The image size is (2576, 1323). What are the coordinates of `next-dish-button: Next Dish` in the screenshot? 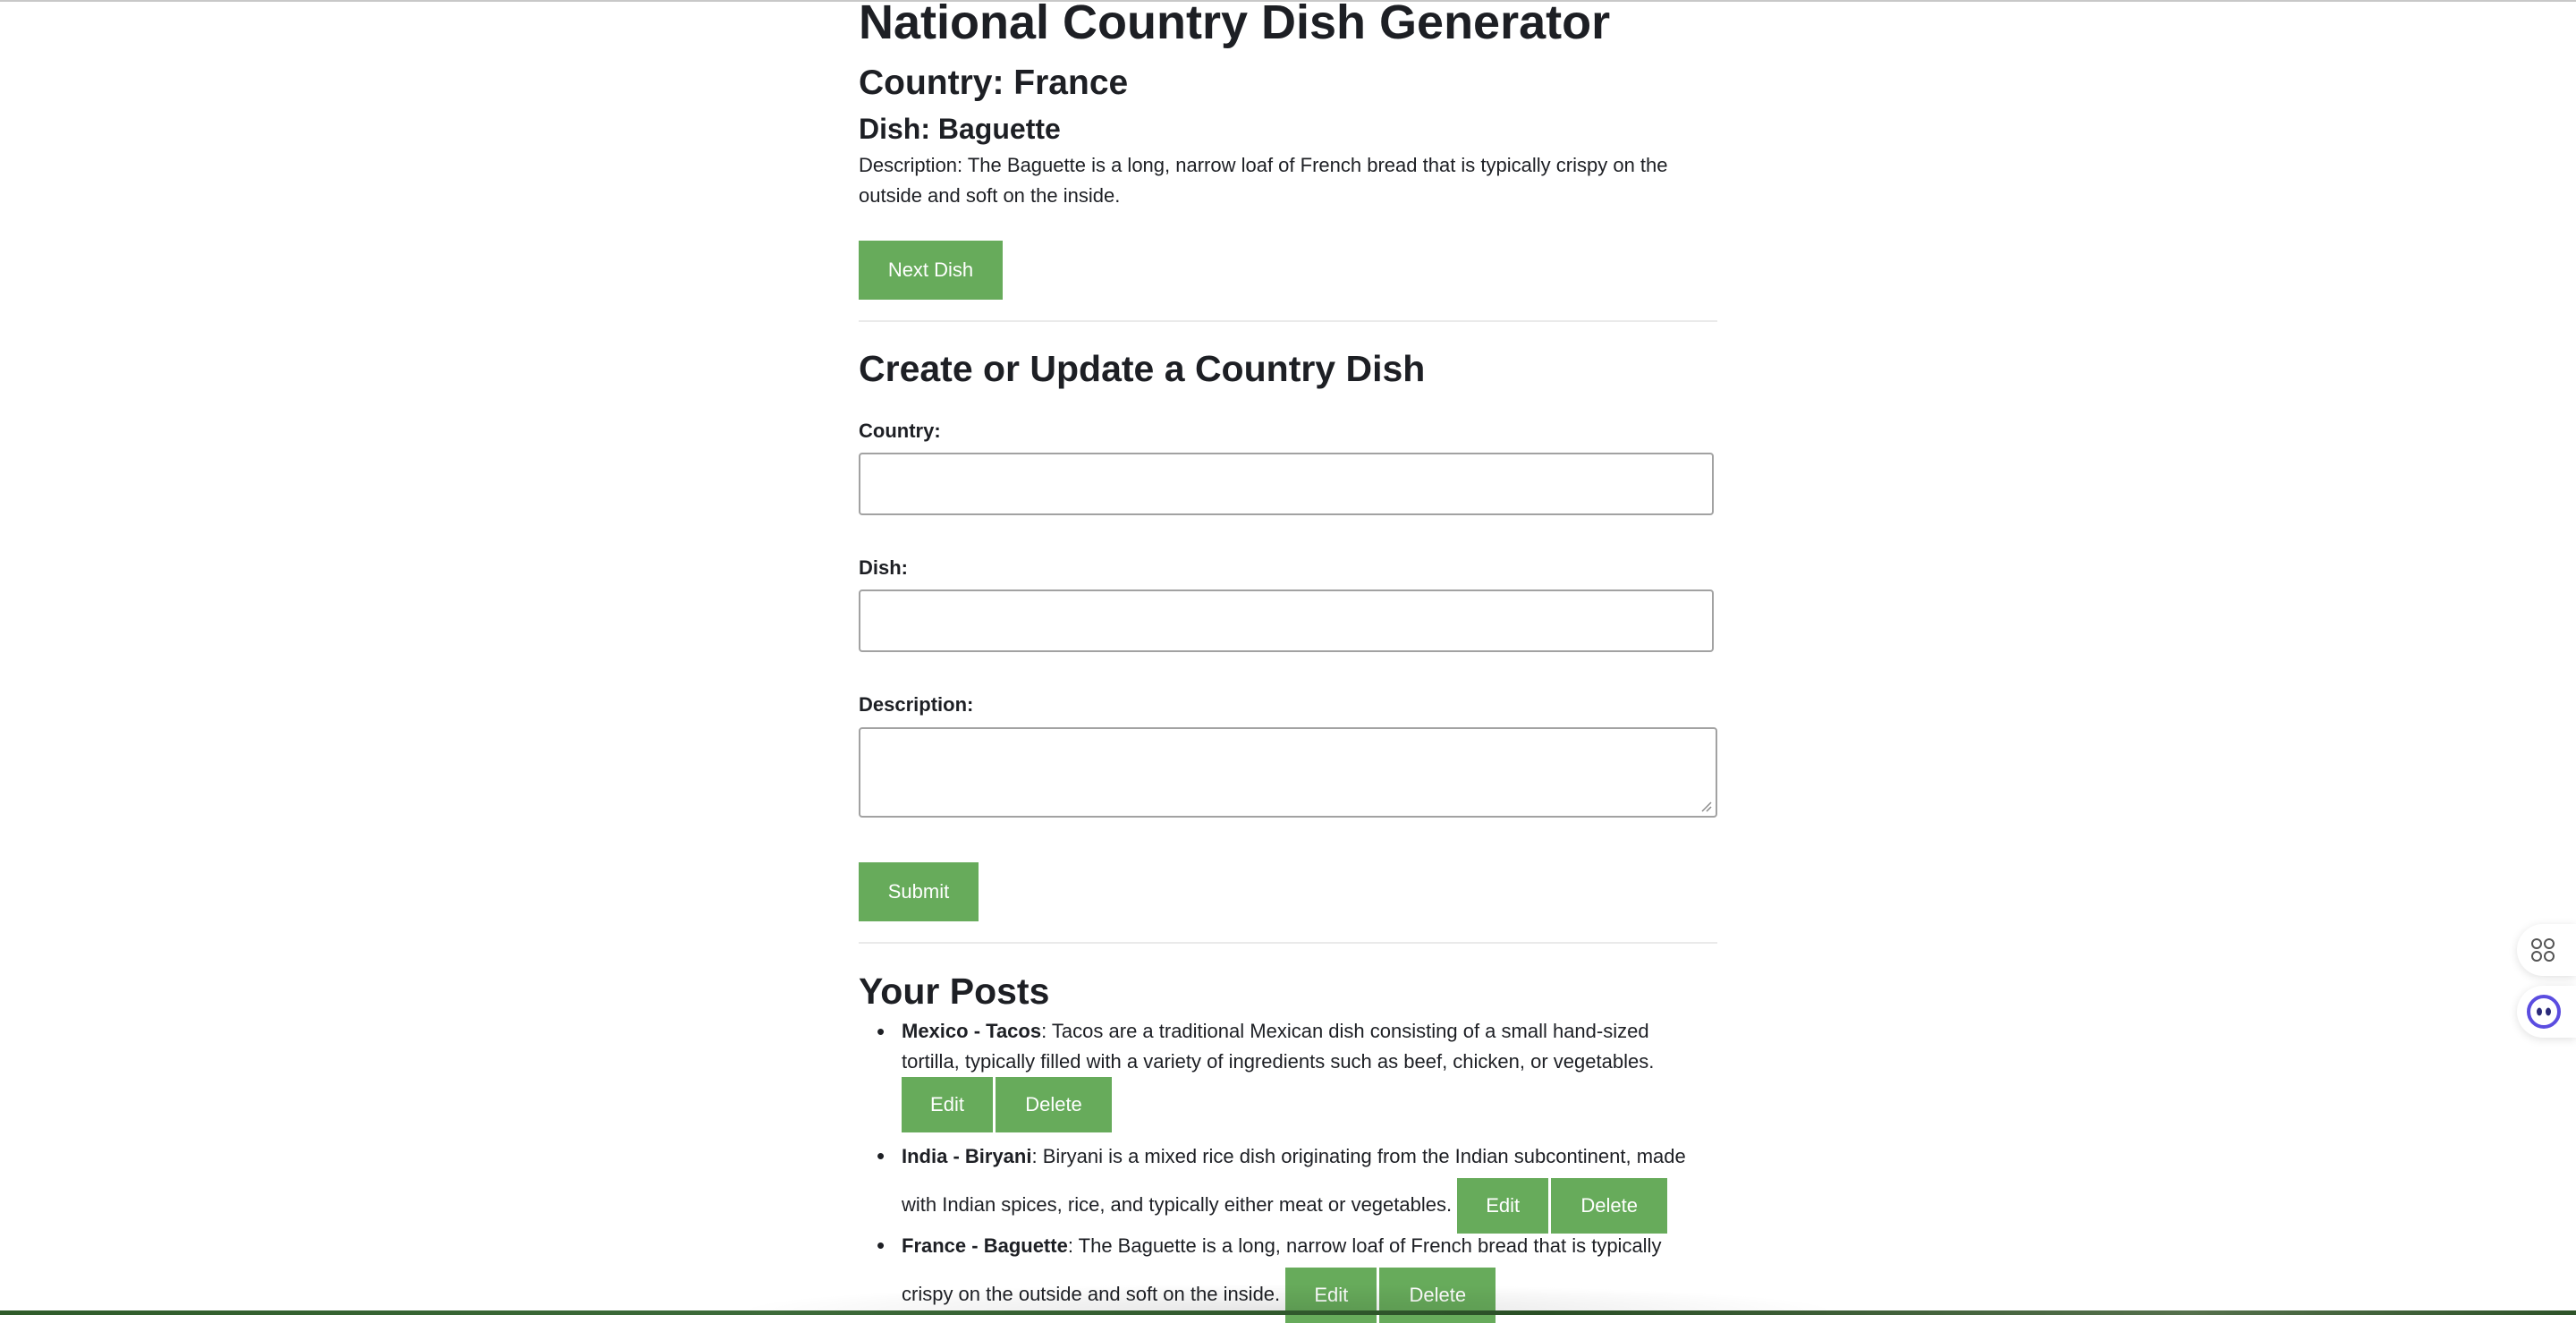 It's located at (931, 270).